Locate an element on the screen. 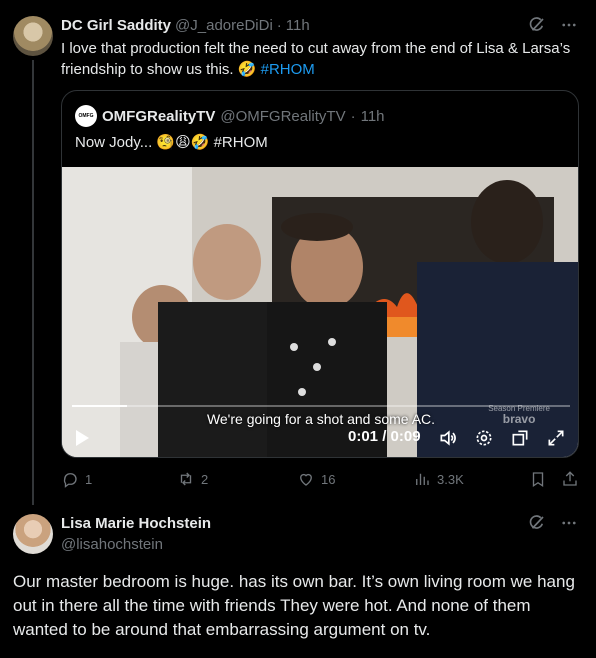 Image resolution: width=596 pixels, height=658 pixels. view-count: 3.3K is located at coordinates (450, 479).